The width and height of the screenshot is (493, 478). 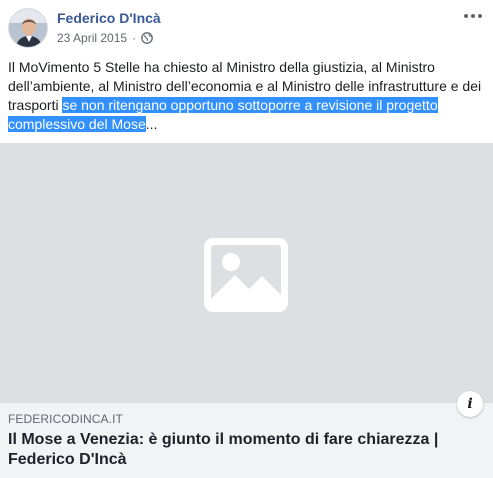 I want to click on link-domain: FEDERICODINCA.IT, so click(x=65, y=419).